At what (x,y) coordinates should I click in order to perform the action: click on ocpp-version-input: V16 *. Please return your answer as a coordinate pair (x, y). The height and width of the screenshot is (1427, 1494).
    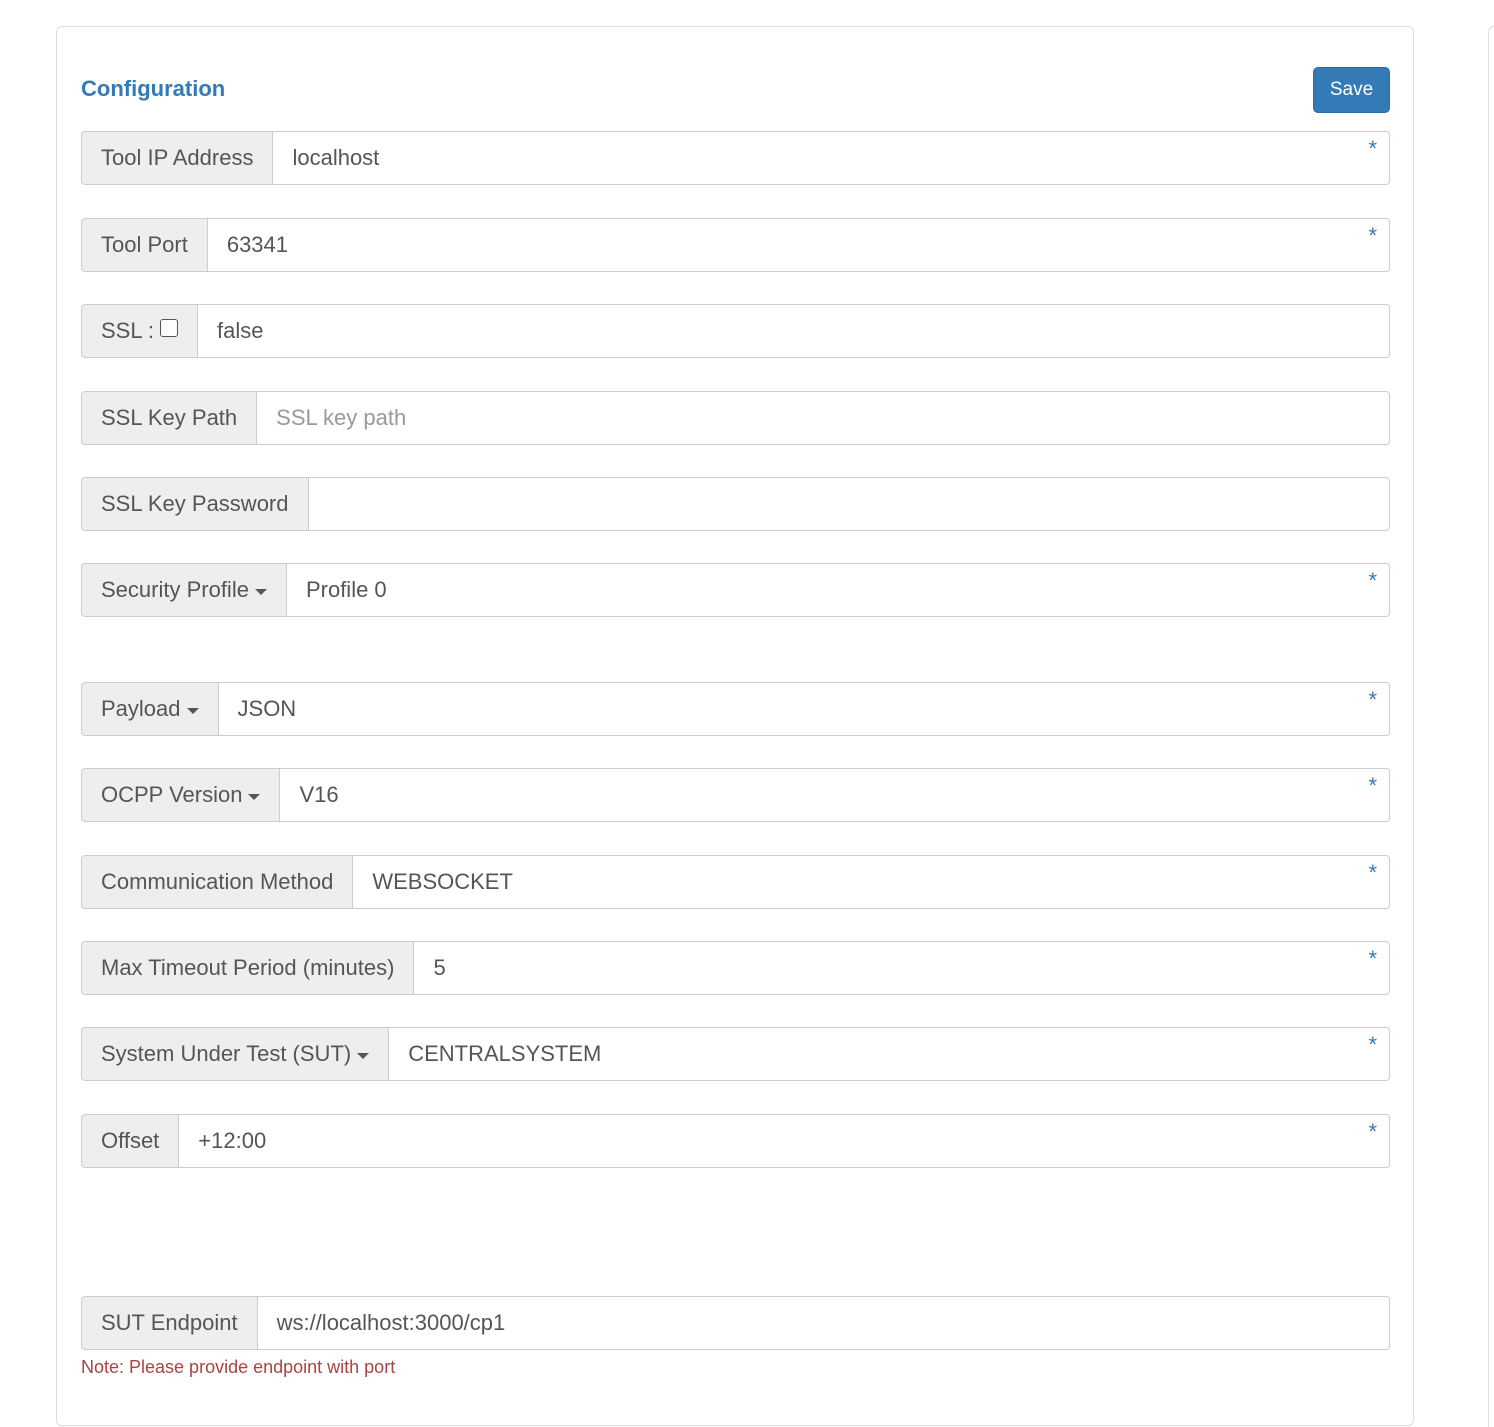
    Looking at the image, I should click on (834, 795).